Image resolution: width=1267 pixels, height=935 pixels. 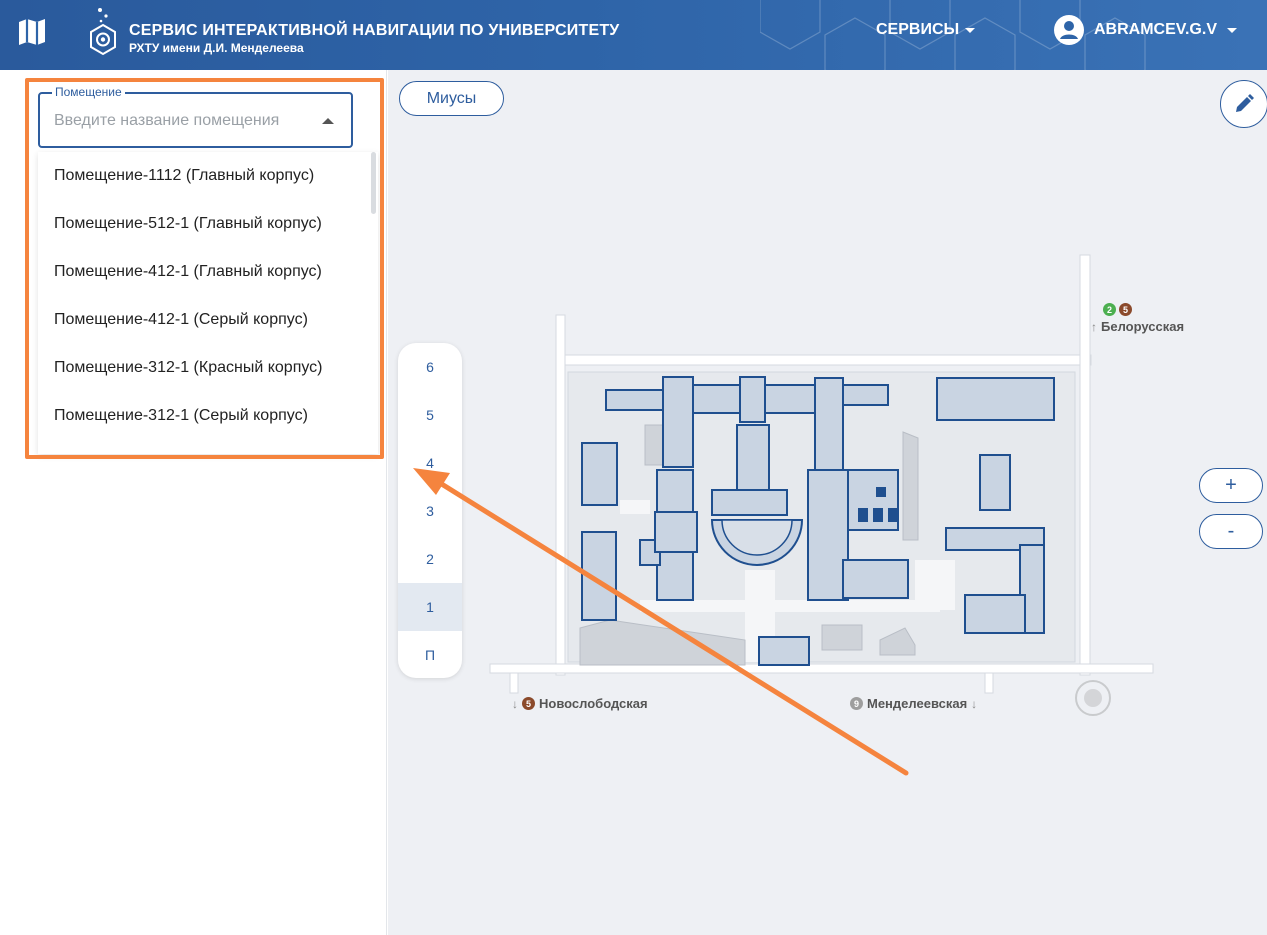 What do you see at coordinates (593, 703) in the screenshot?
I see `metro-station-name: Новослободская` at bounding box center [593, 703].